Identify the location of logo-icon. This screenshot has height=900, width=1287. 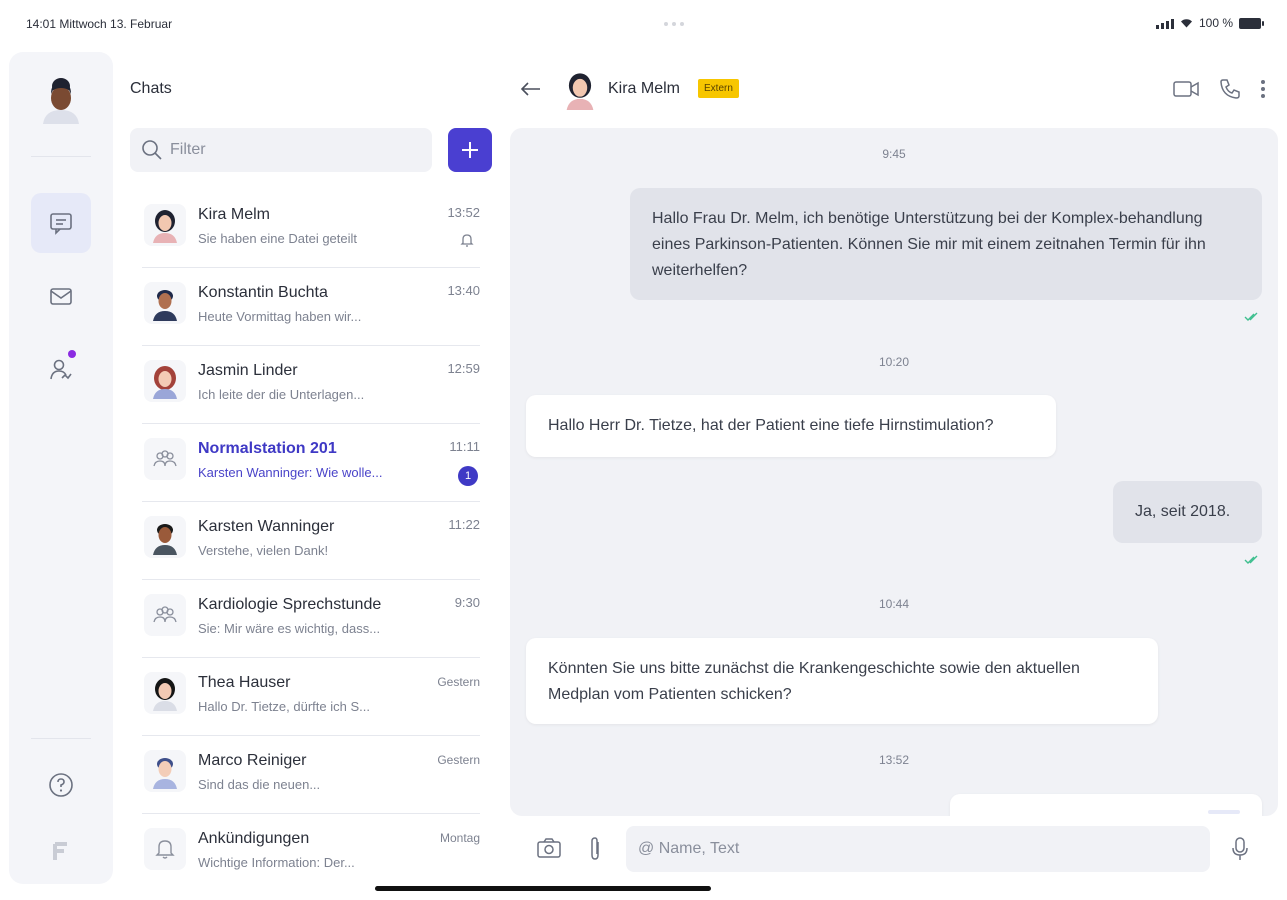
(60, 851).